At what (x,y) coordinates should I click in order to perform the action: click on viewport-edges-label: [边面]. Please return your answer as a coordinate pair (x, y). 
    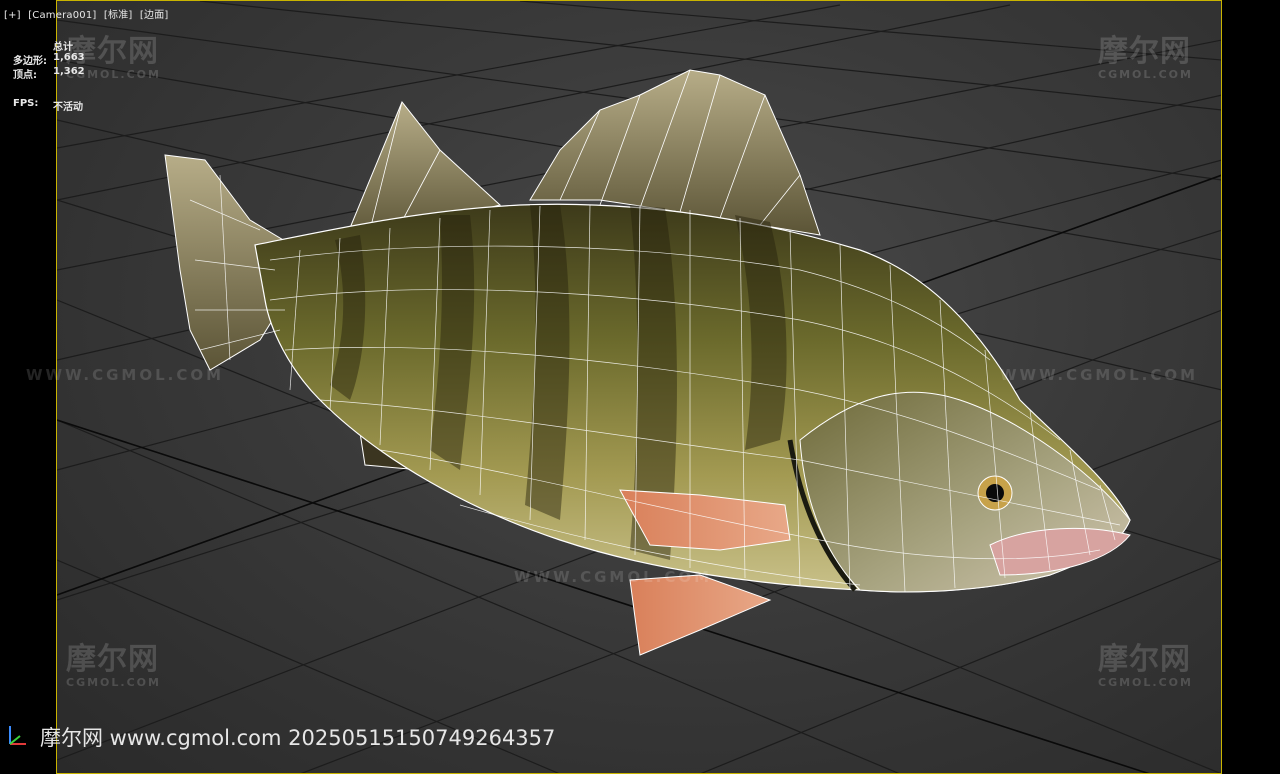
    Looking at the image, I should click on (154, 15).